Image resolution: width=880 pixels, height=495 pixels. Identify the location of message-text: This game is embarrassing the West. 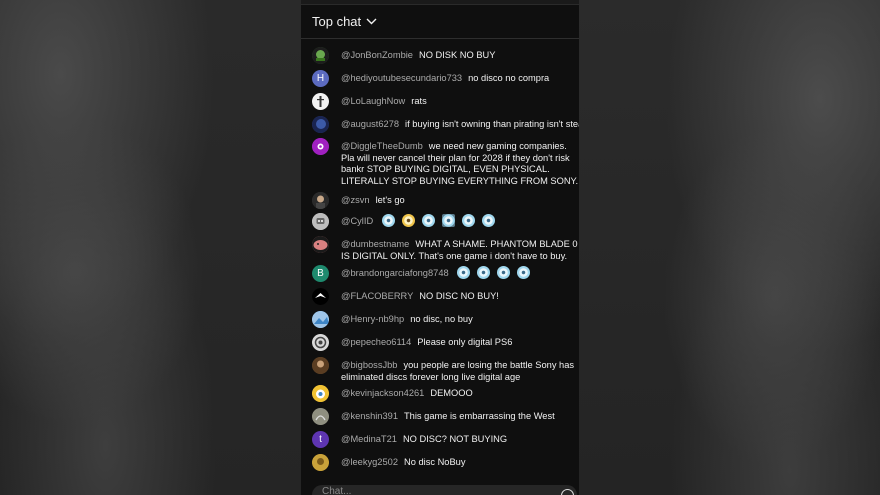
(479, 416).